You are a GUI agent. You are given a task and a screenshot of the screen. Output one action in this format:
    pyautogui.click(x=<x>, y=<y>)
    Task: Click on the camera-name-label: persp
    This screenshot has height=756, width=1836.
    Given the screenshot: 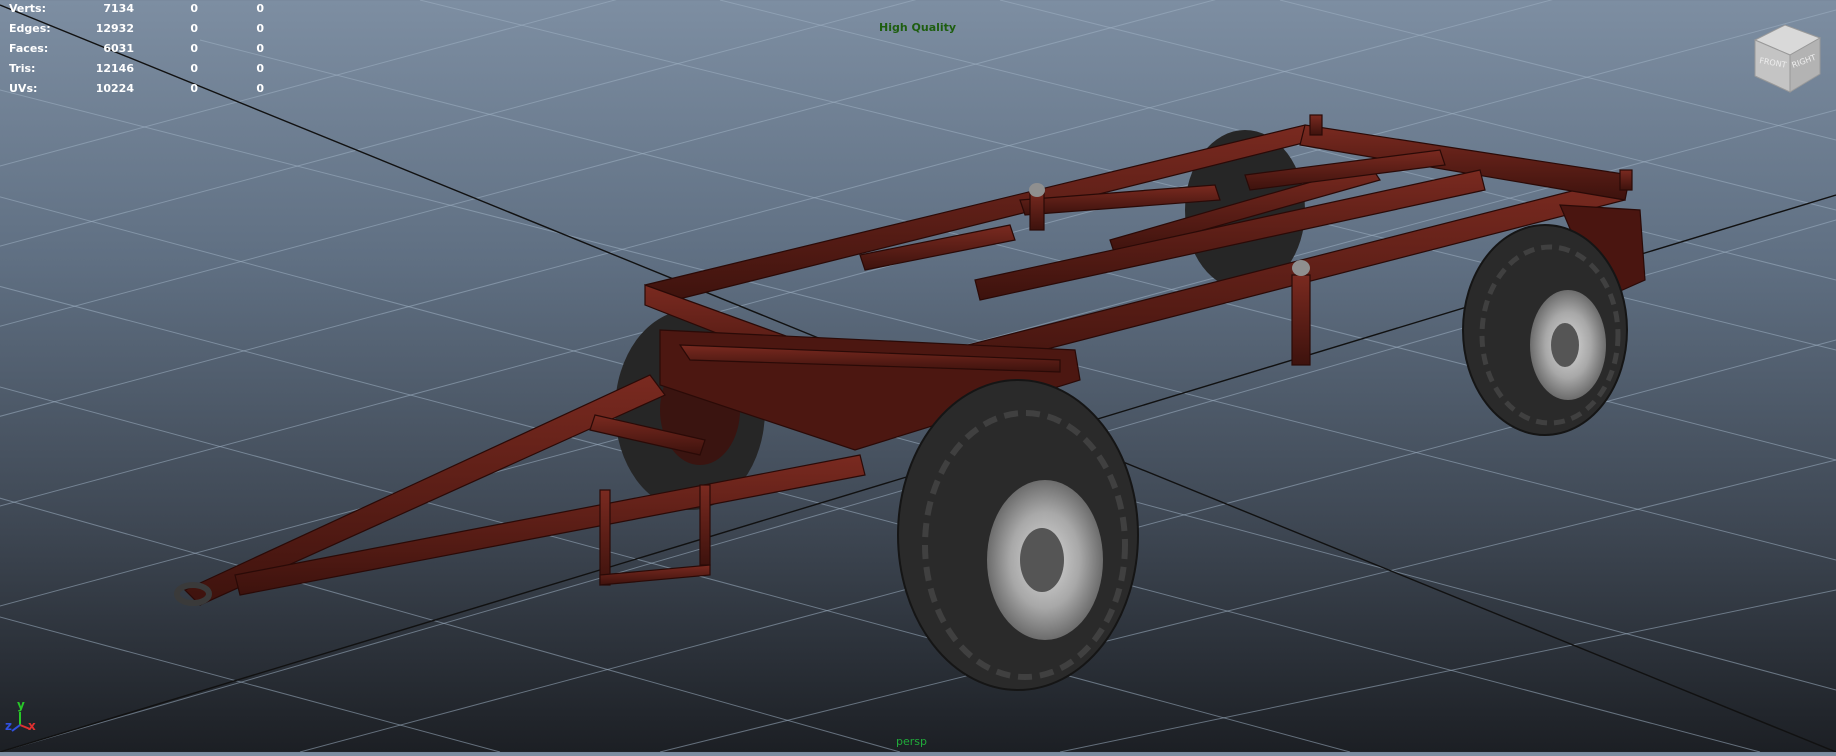 What is the action you would take?
    pyautogui.click(x=911, y=741)
    